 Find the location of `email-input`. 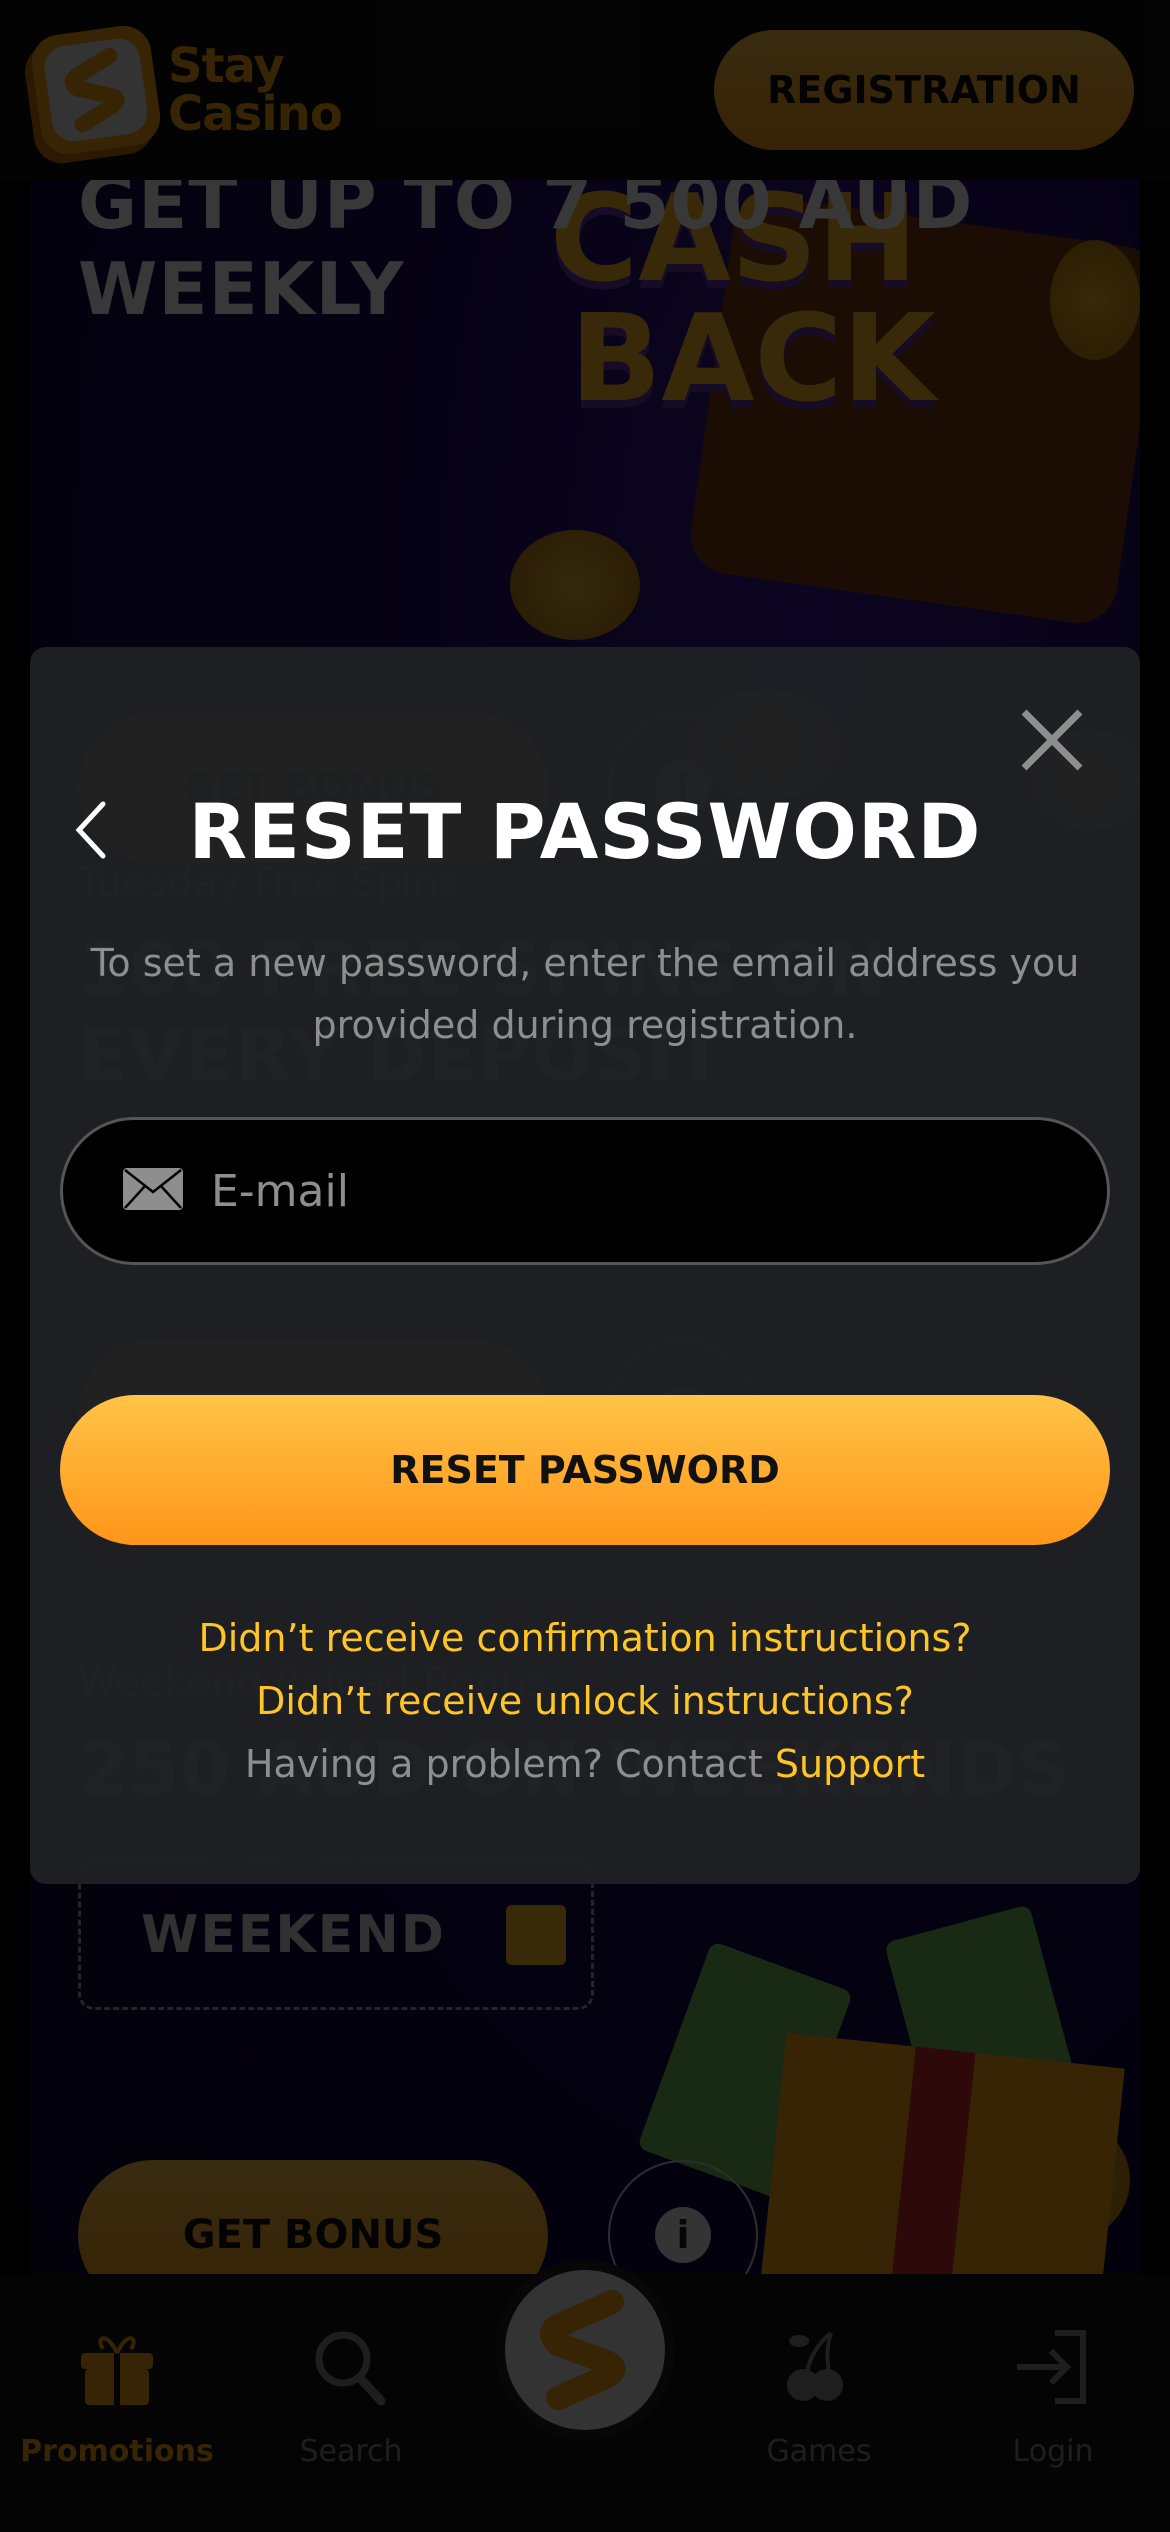

email-input is located at coordinates (659, 1191).